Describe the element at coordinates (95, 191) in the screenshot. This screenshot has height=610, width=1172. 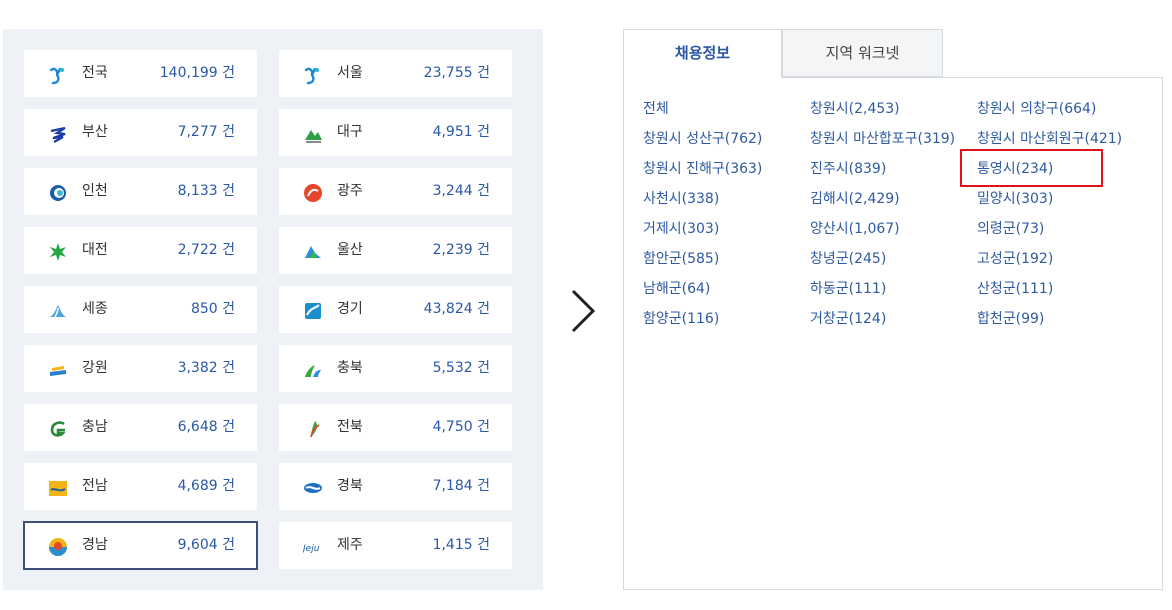
I see `region-name: 인천` at that location.